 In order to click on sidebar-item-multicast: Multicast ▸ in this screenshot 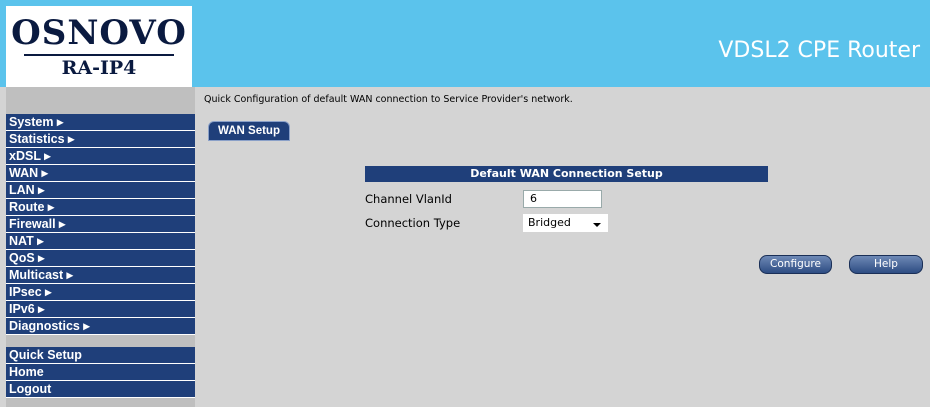, I will do `click(100, 275)`.